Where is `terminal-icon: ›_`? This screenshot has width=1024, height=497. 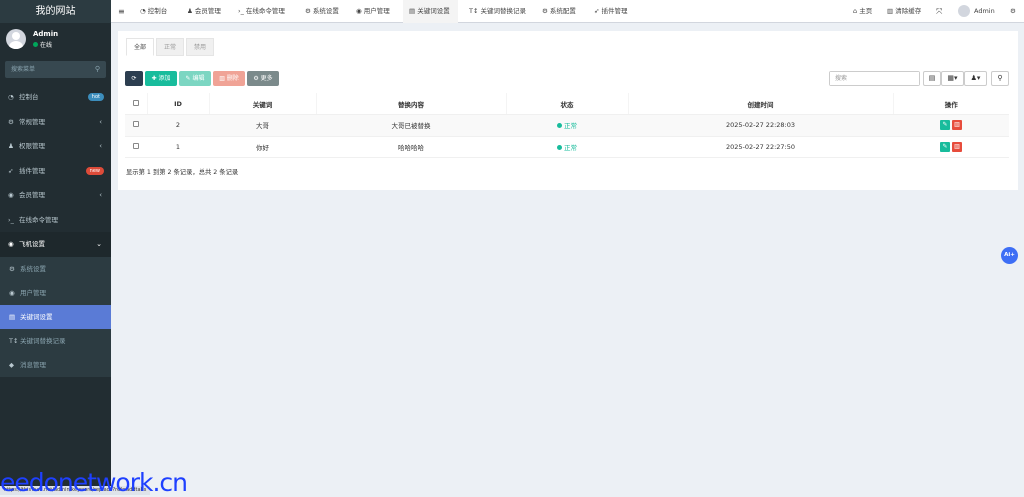
terminal-icon: ›_ is located at coordinates (11, 219).